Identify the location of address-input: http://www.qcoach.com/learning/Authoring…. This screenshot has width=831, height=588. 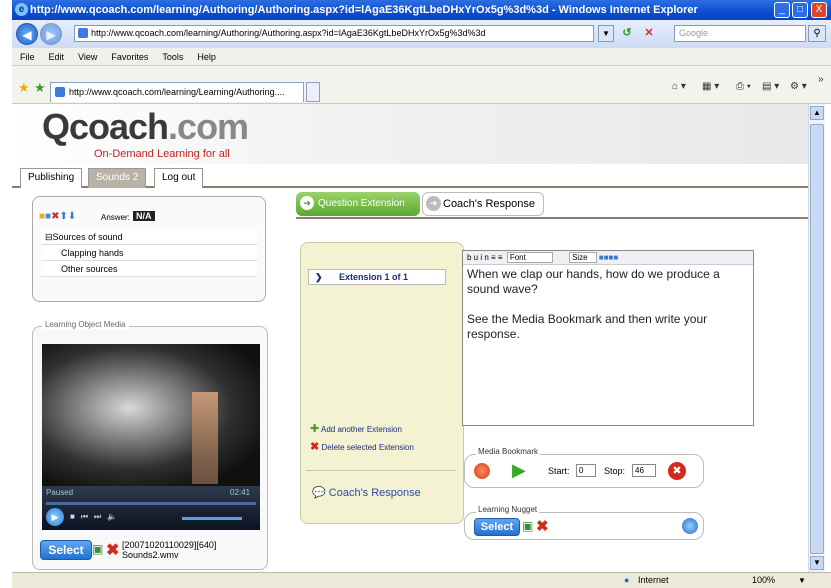
(334, 33).